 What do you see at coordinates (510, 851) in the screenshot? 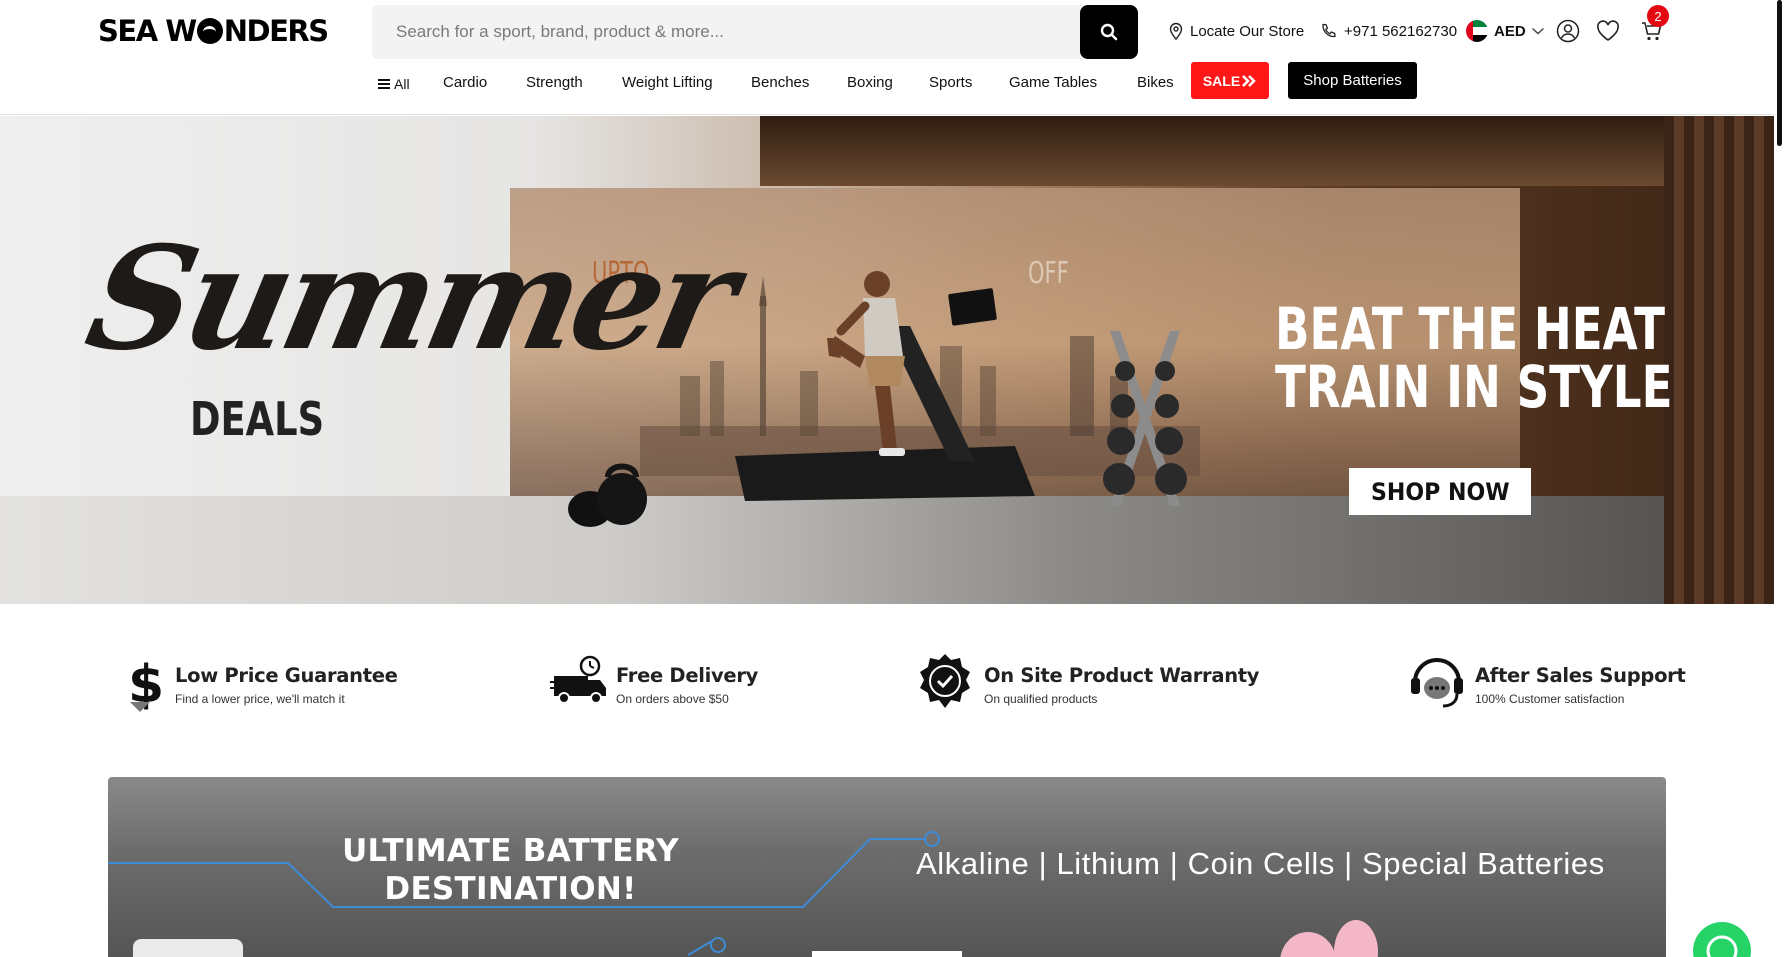
I see `battery-title-line1: ULTIMATE BATTERY` at bounding box center [510, 851].